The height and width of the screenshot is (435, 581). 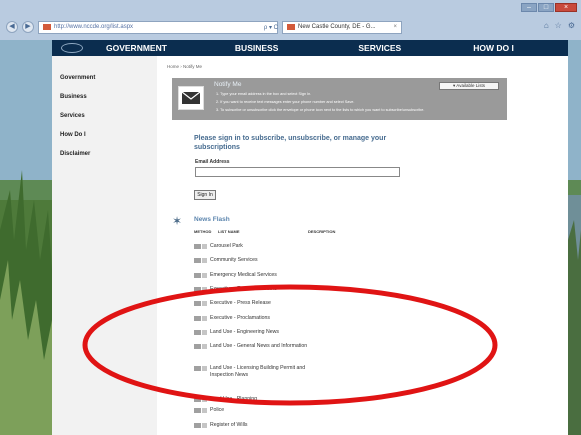 I want to click on sidebar-item-business: Business, so click(x=104, y=103).